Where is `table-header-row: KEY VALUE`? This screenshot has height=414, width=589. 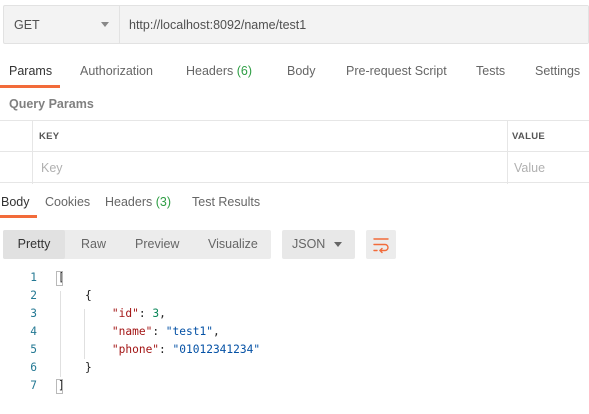
table-header-row: KEY VALUE is located at coordinates (294, 136).